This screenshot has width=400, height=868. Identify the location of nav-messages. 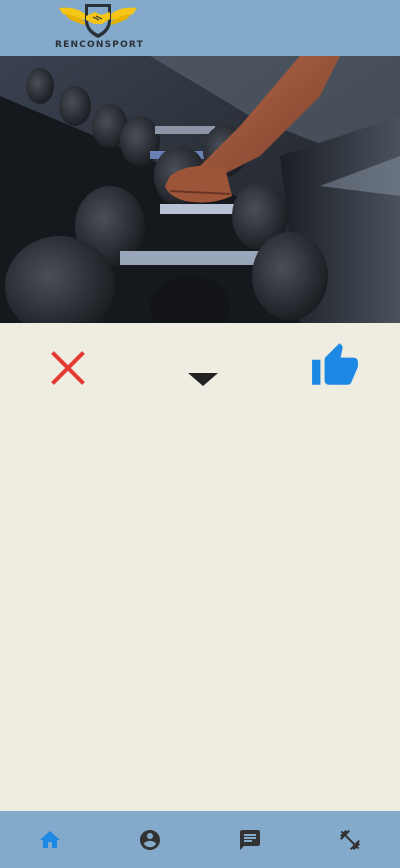
(250, 839).